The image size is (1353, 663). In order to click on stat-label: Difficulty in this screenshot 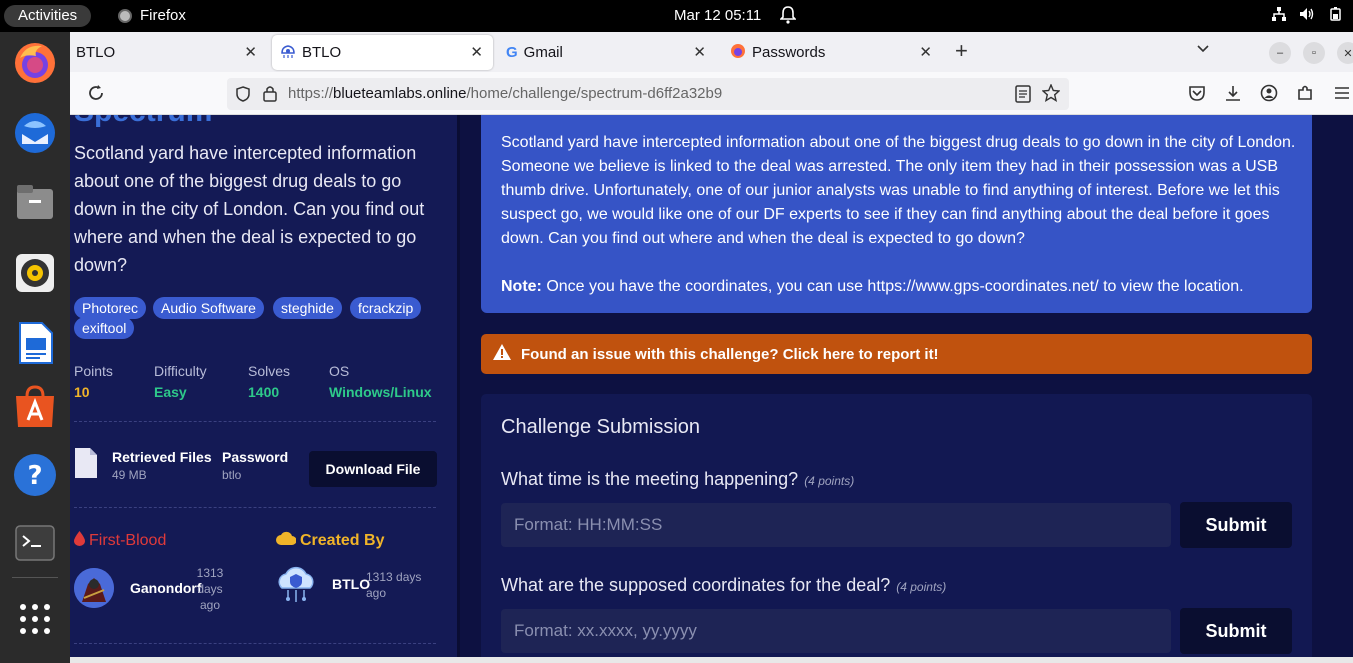, I will do `click(180, 371)`.